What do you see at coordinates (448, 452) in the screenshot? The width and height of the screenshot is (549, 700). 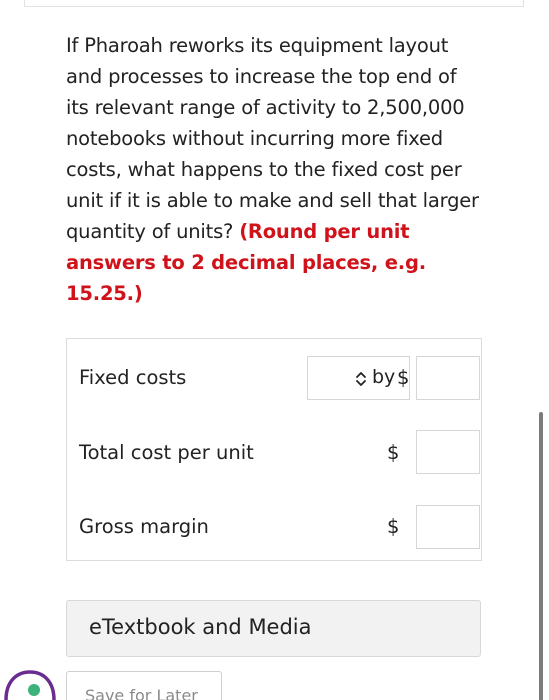 I see `total-cost-per-unit-input` at bounding box center [448, 452].